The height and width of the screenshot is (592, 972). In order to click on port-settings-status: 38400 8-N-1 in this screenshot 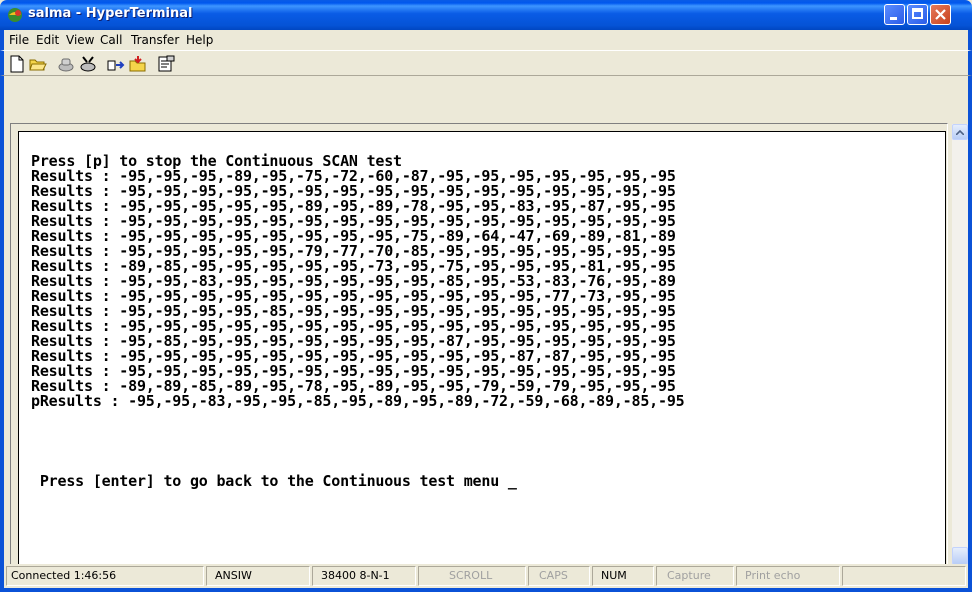, I will do `click(364, 576)`.